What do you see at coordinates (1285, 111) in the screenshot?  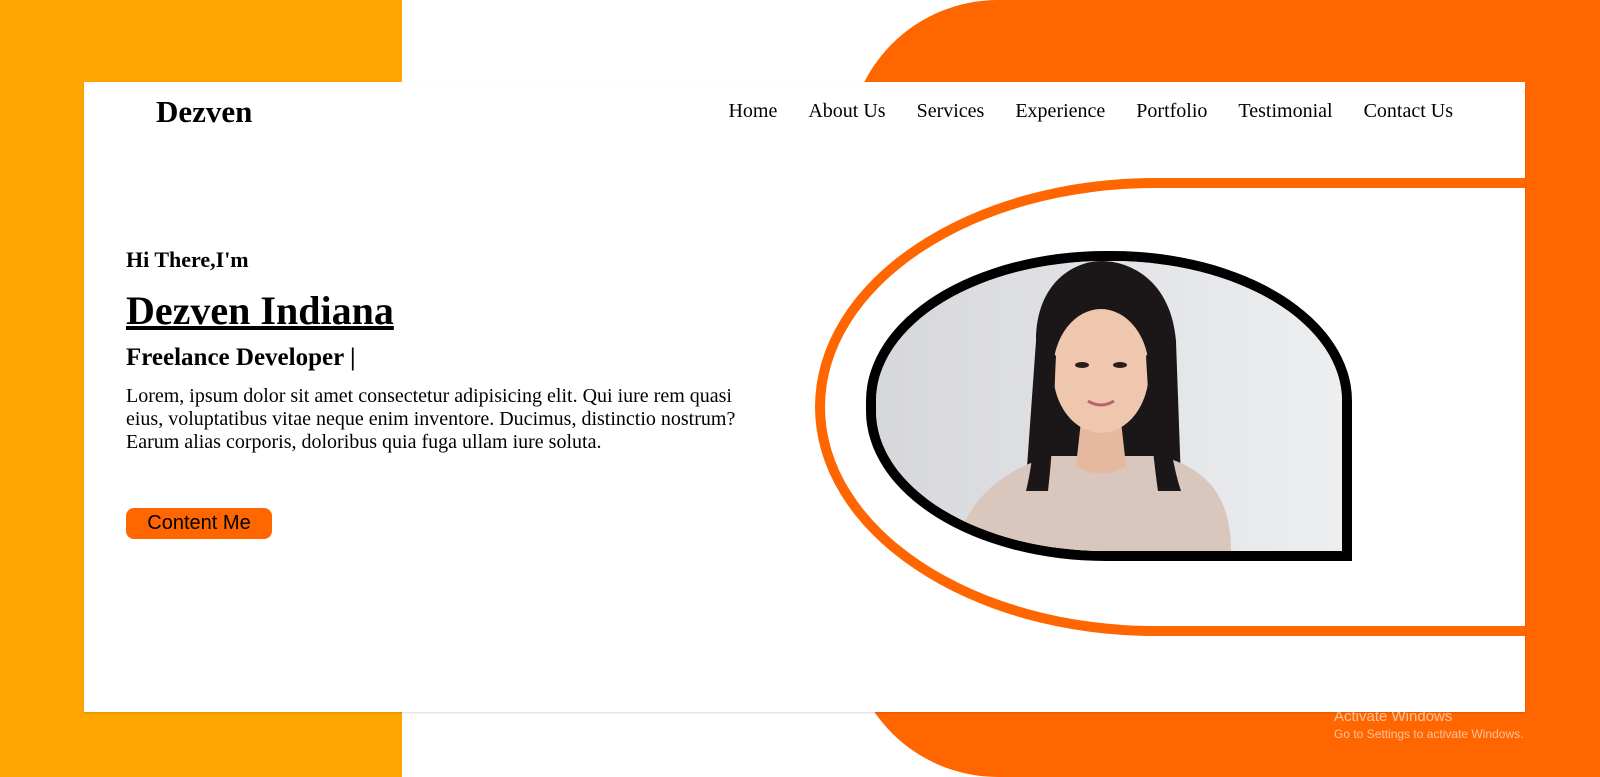 I see `nav-item-testimonial: Testimonial` at bounding box center [1285, 111].